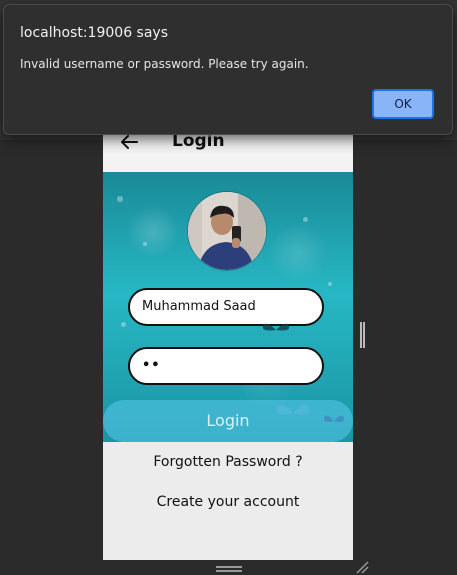  I want to click on avatar, so click(227, 231).